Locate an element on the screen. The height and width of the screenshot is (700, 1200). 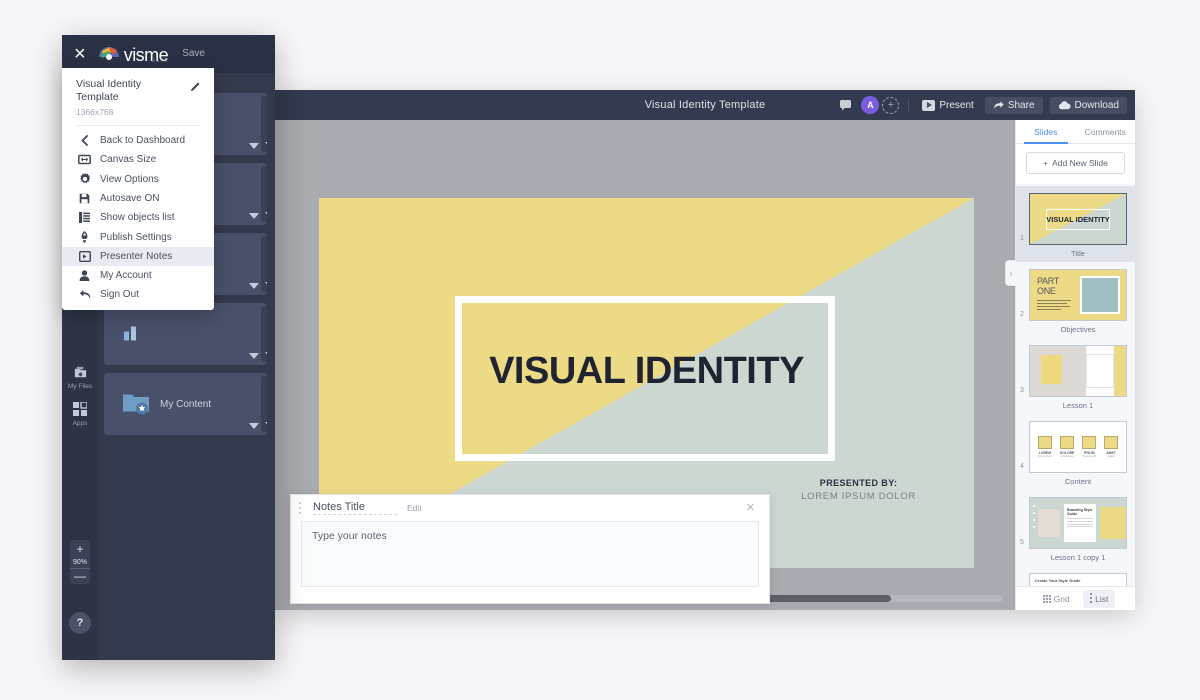
panel-collapse-toggle: › is located at coordinates (1010, 273).